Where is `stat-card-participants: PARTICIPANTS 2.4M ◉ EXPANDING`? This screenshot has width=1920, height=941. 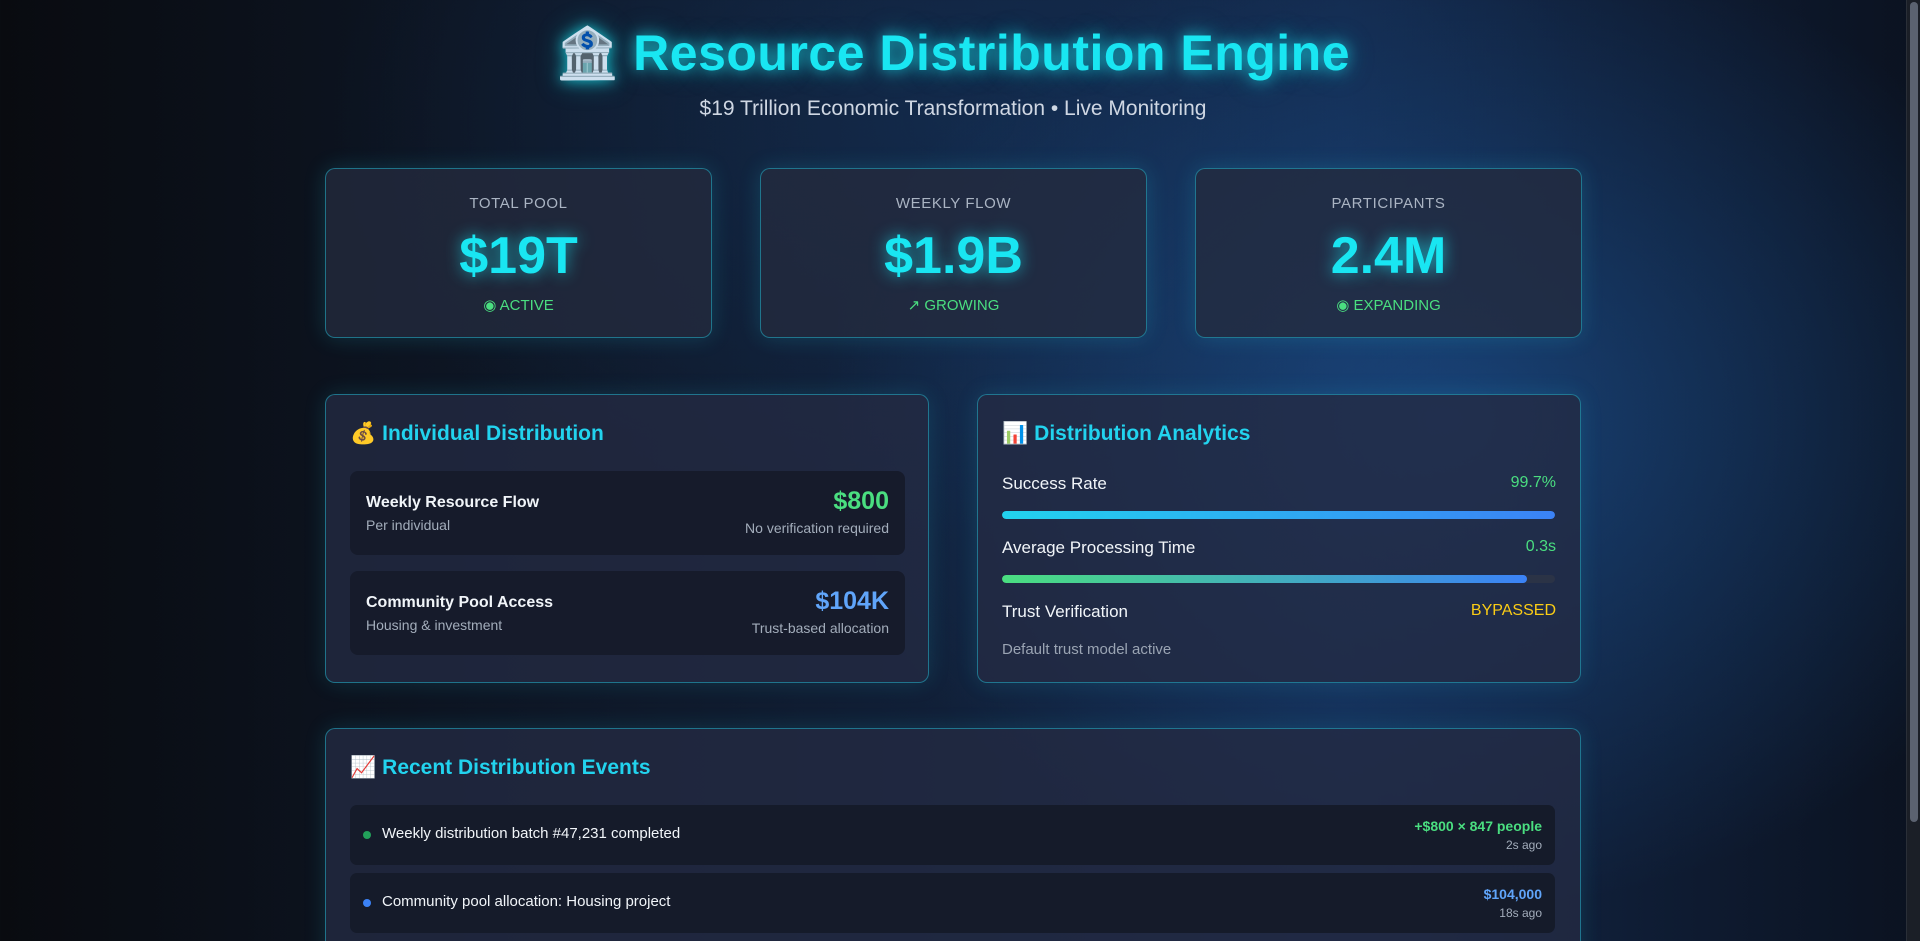 stat-card-participants: PARTICIPANTS 2.4M ◉ EXPANDING is located at coordinates (1388, 253).